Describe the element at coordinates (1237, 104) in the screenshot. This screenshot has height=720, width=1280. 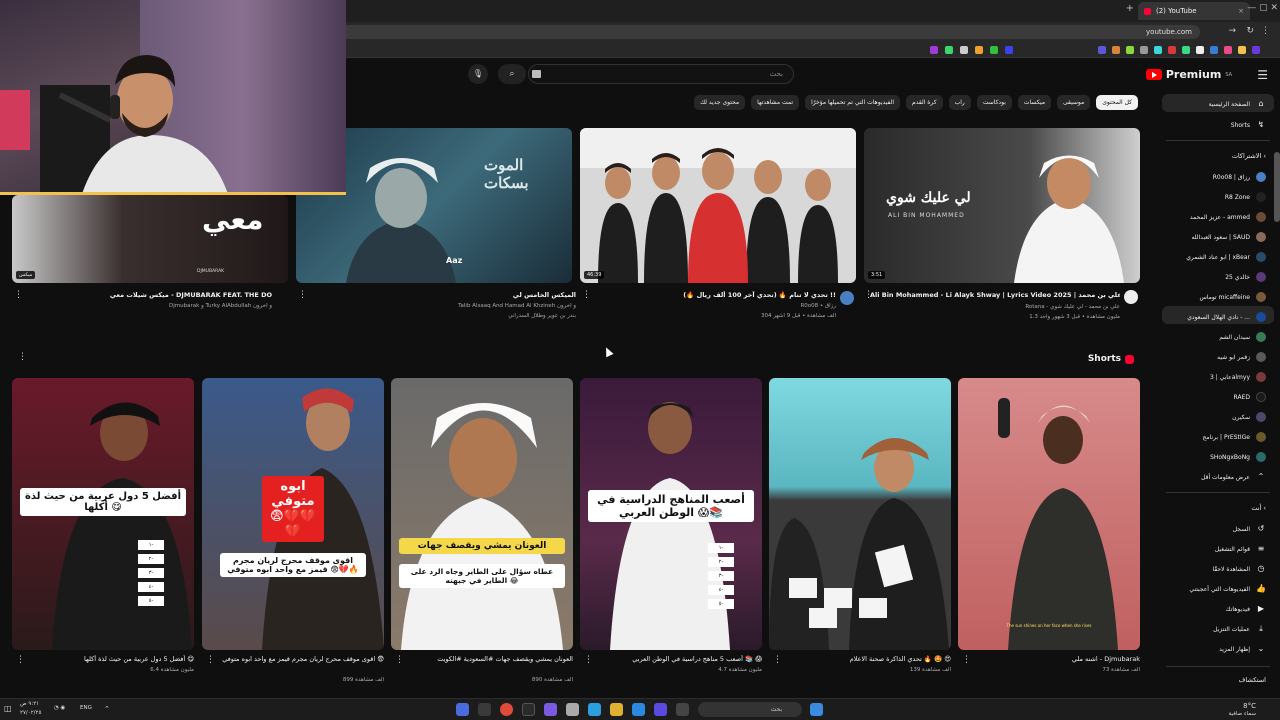
I see `sidebar-item-home: الصفحة الرئيسية ⌂` at that location.